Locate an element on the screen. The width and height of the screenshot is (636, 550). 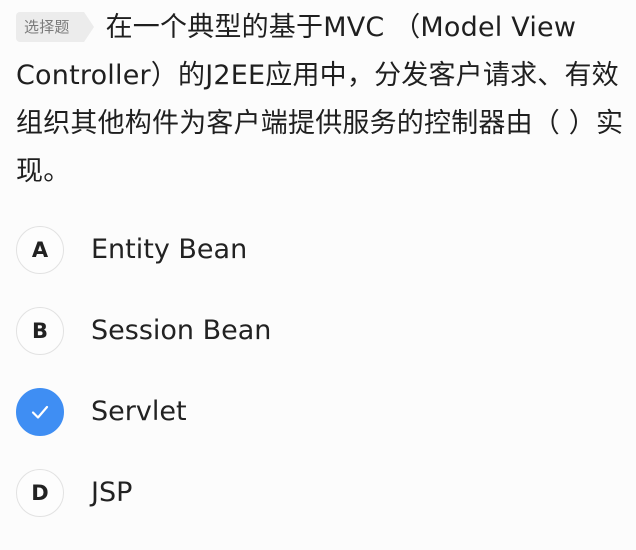
option-b: B Session Bean is located at coordinates (316, 347).